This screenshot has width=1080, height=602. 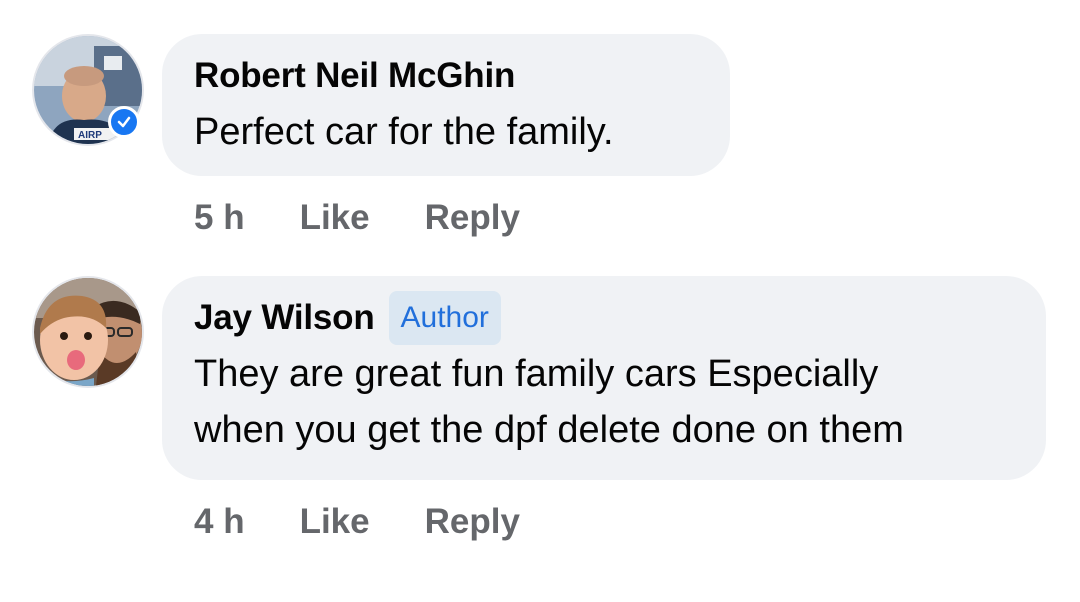 I want to click on timestamp: 5 h, so click(x=219, y=218).